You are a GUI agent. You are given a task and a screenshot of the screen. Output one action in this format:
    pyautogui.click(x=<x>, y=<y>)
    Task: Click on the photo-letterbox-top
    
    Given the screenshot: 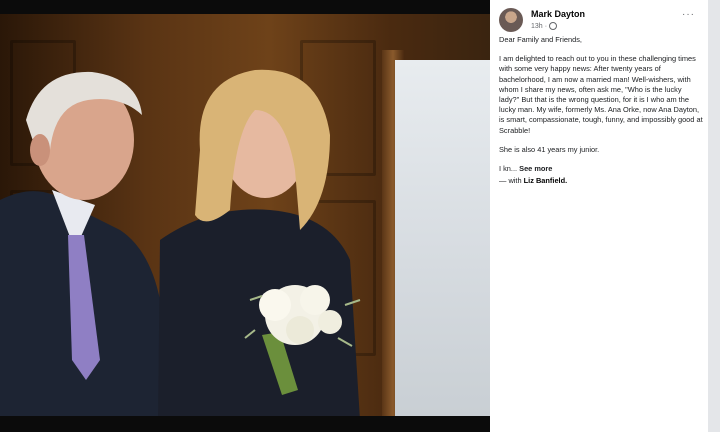 What is the action you would take?
    pyautogui.click(x=245, y=7)
    